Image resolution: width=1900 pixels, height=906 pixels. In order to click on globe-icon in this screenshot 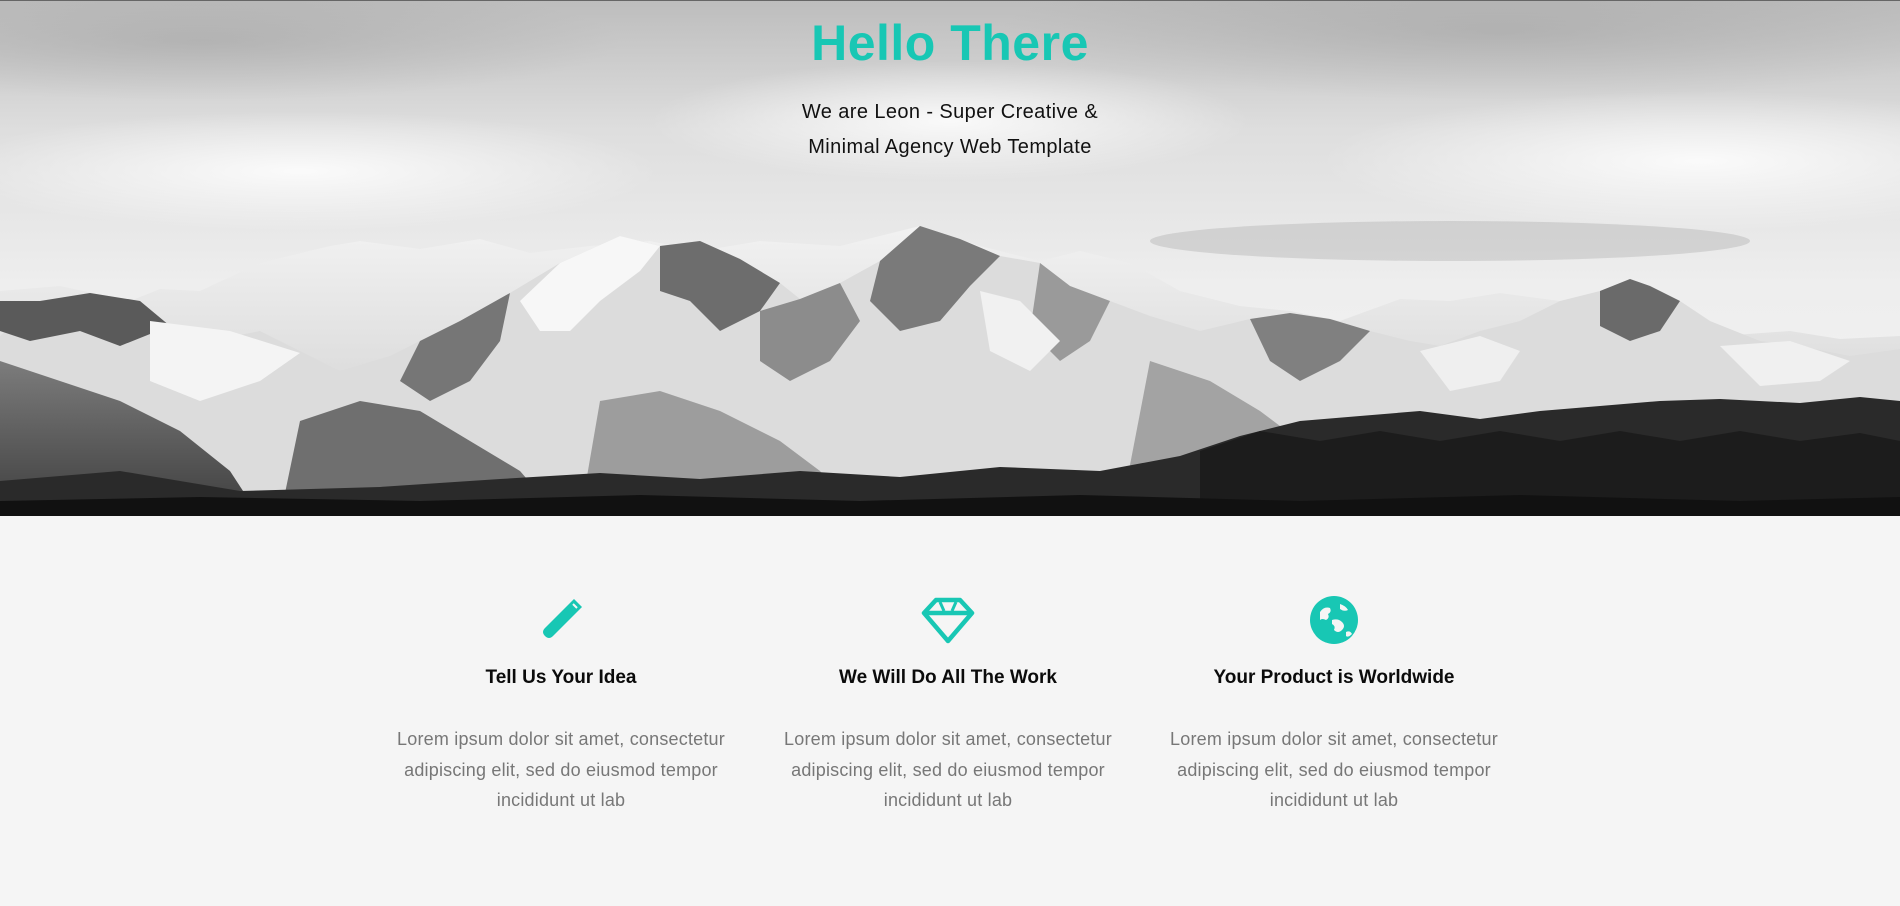, I will do `click(1334, 620)`.